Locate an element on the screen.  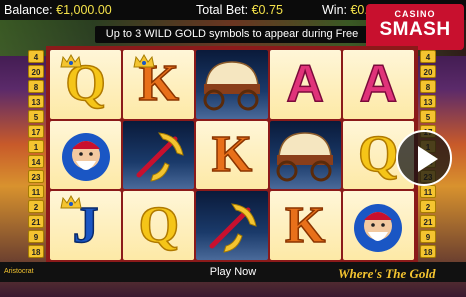
total-bet-label: Total Bet: is located at coordinates (222, 10).